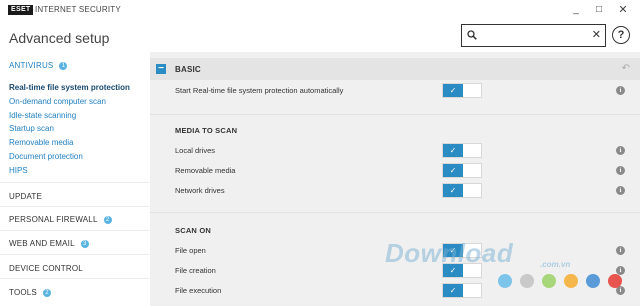  What do you see at coordinates (23, 292) in the screenshot?
I see `sidebar-item-label: TOOLS` at bounding box center [23, 292].